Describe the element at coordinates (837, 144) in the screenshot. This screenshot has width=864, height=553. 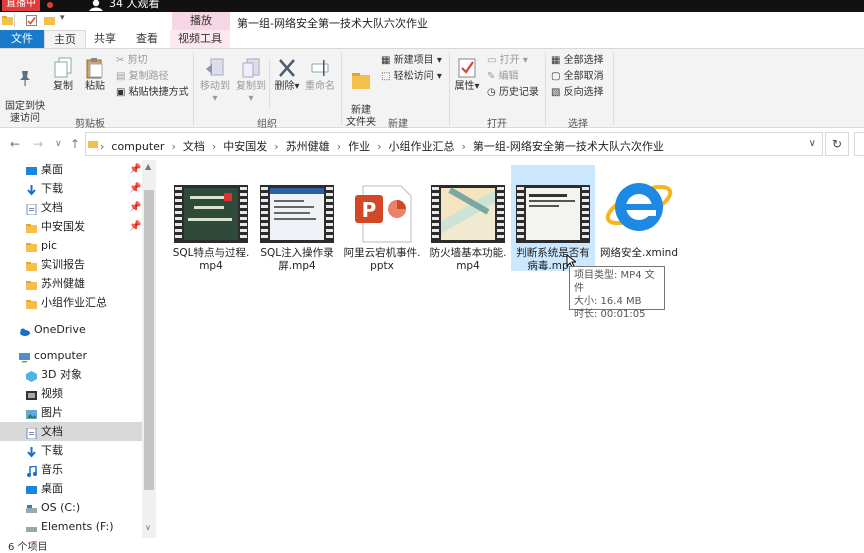
I see `refresh-icon: ↻` at that location.